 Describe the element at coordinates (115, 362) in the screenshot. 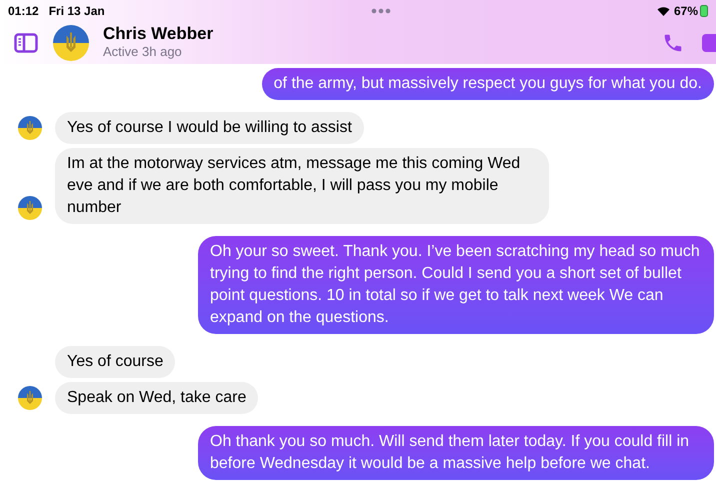

I see `received-message: Yes of course` at that location.